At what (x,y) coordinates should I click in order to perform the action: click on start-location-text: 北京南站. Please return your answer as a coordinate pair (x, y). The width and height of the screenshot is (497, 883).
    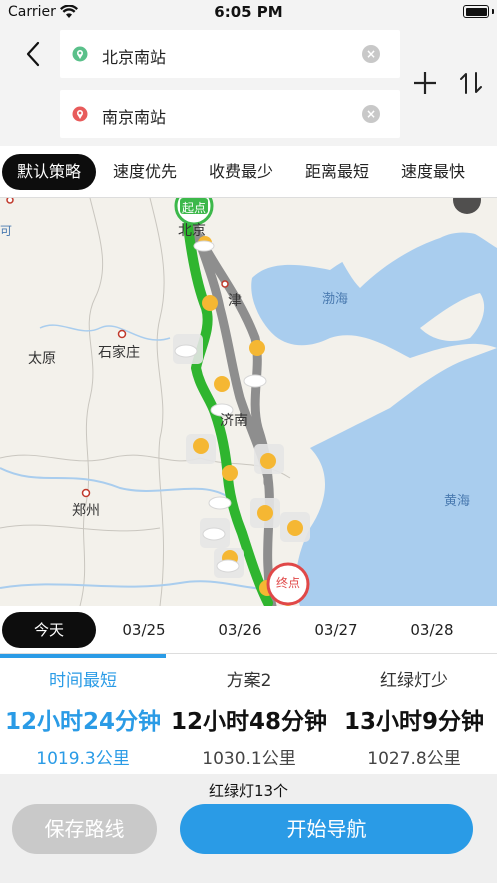
    Looking at the image, I should click on (134, 57).